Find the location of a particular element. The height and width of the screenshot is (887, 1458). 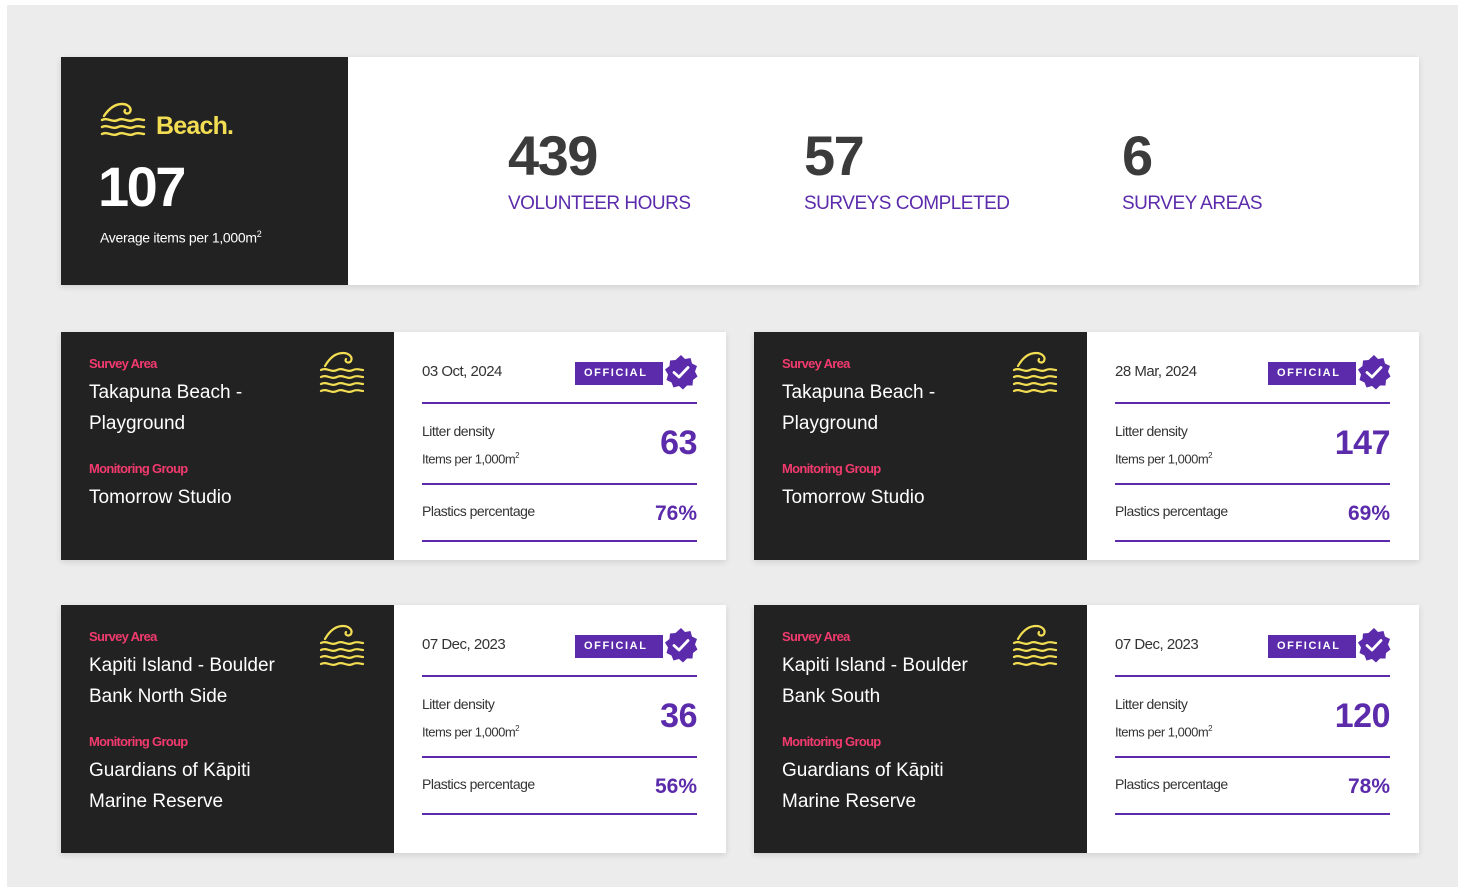

stat-value: 57 is located at coordinates (834, 155).